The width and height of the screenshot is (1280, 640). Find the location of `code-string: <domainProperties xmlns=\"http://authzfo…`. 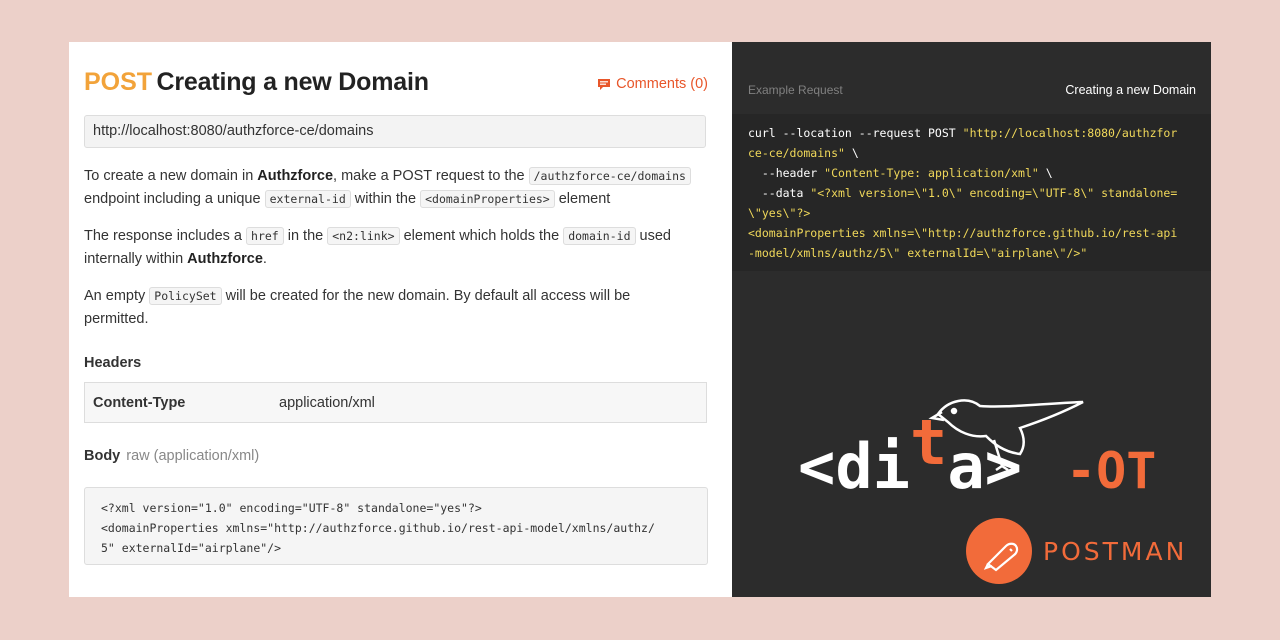

code-string: <domainProperties xmlns=\"http://authzfo… is located at coordinates (963, 233).